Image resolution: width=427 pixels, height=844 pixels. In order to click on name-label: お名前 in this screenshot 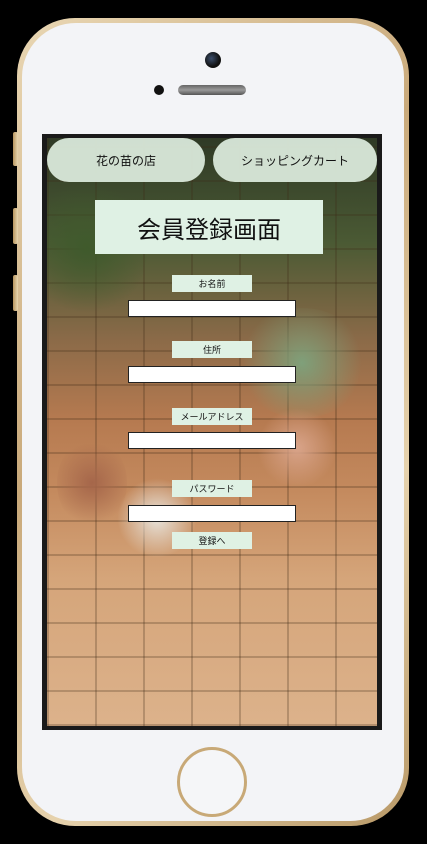, I will do `click(212, 283)`.